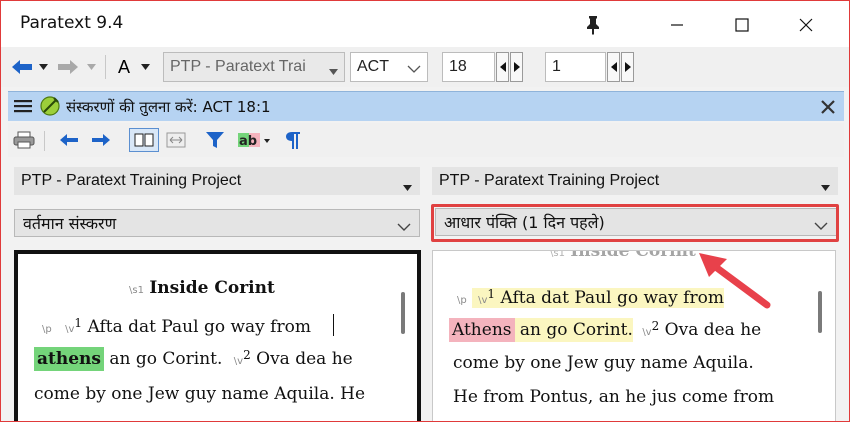 This screenshot has height=422, width=850. Describe the element at coordinates (124, 67) in the screenshot. I see `font-button: A` at that location.